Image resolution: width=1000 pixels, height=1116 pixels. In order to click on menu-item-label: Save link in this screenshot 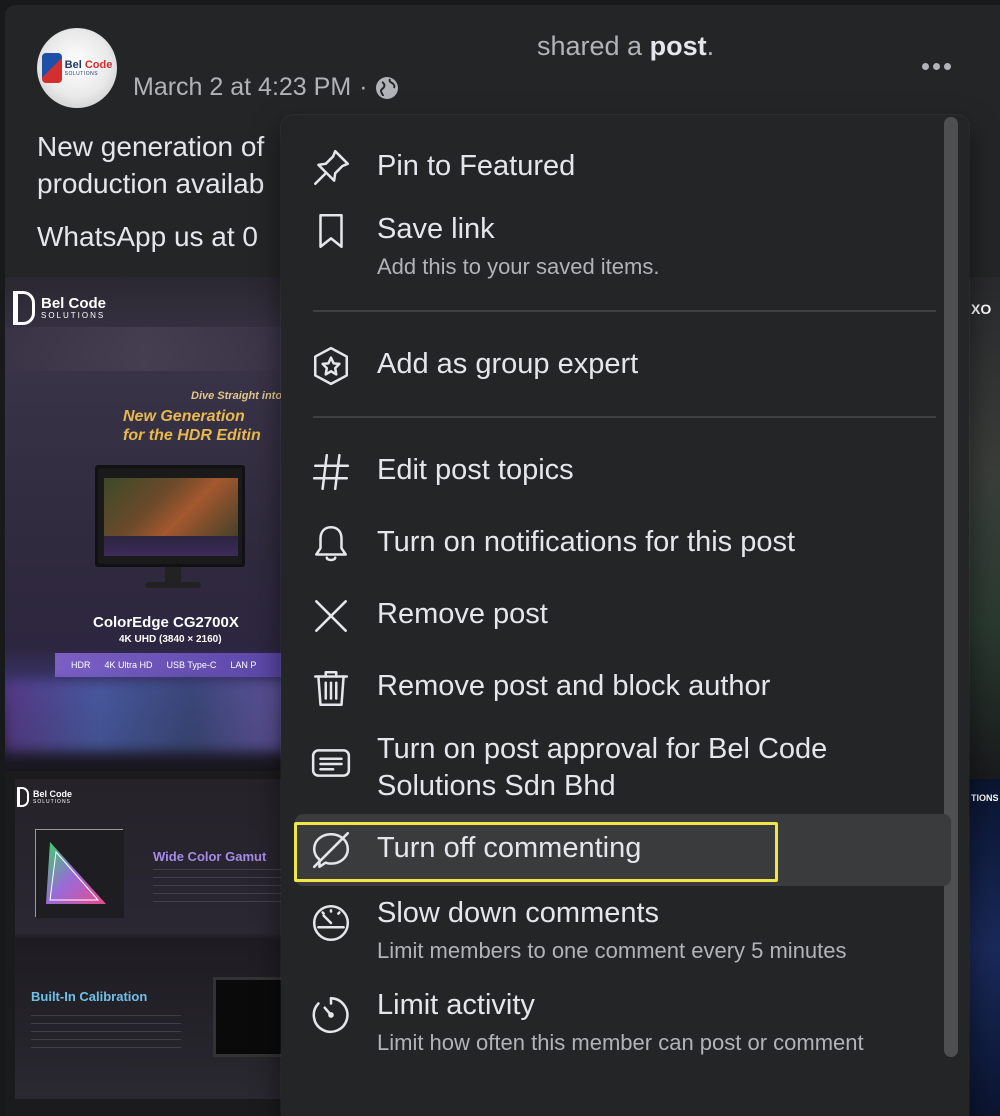, I will do `click(436, 229)`.